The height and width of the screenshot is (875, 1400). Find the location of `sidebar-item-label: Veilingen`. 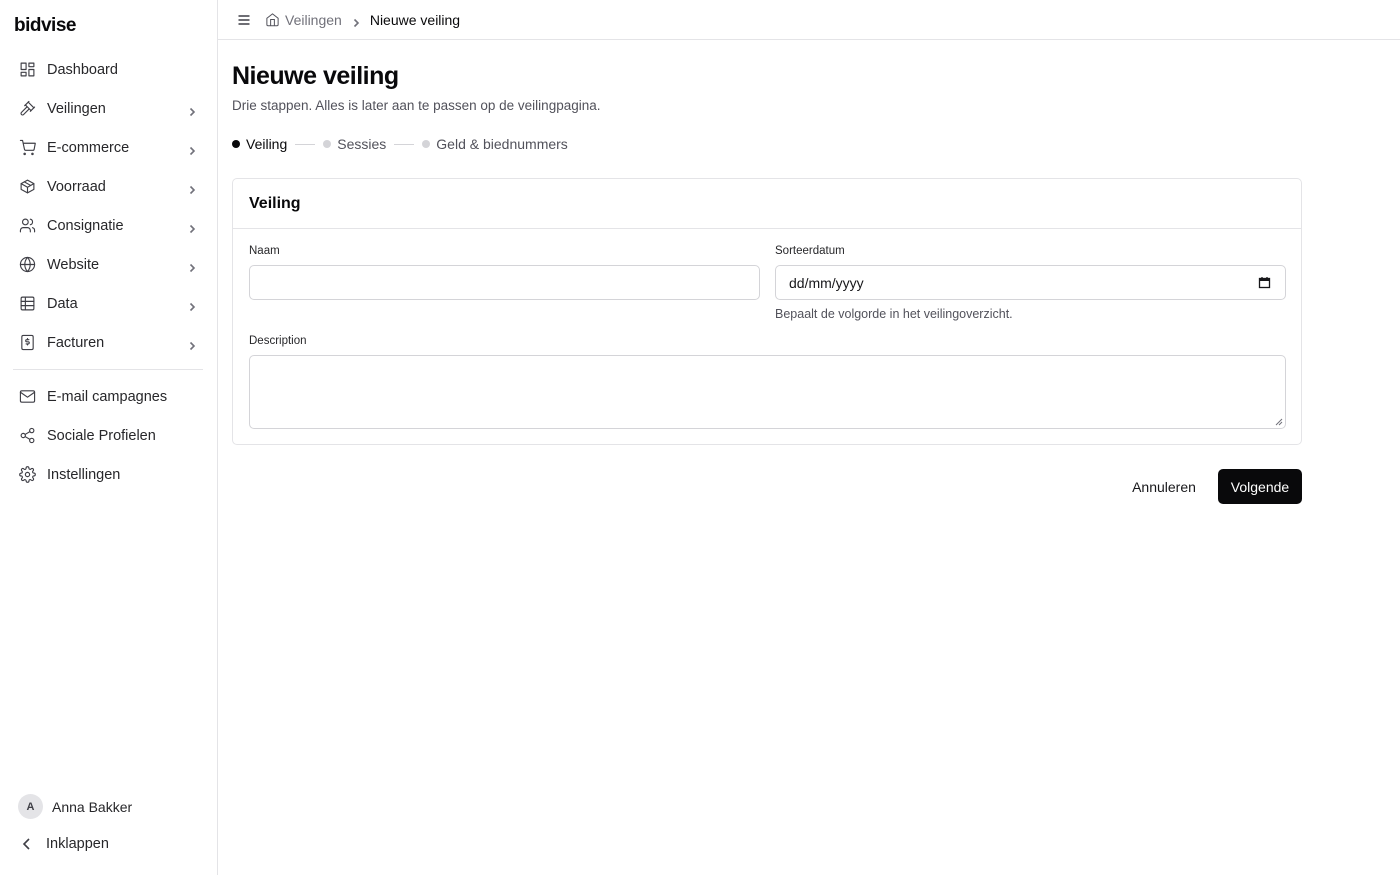

sidebar-item-label: Veilingen is located at coordinates (76, 108).